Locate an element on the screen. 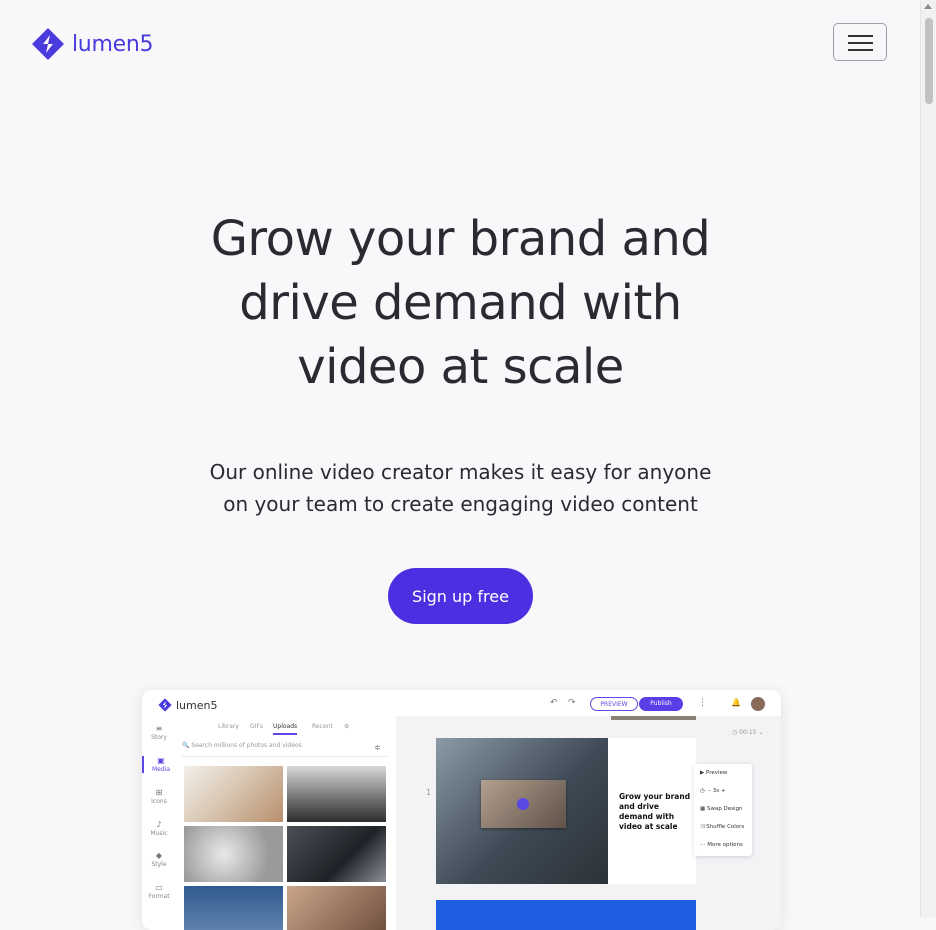 The height and width of the screenshot is (930, 936). icons-icon: ⊞ is located at coordinates (159, 792).